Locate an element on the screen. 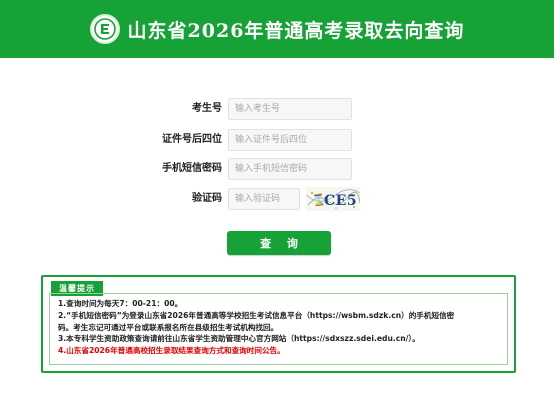 The height and width of the screenshot is (404, 554). captcha-input is located at coordinates (264, 199).